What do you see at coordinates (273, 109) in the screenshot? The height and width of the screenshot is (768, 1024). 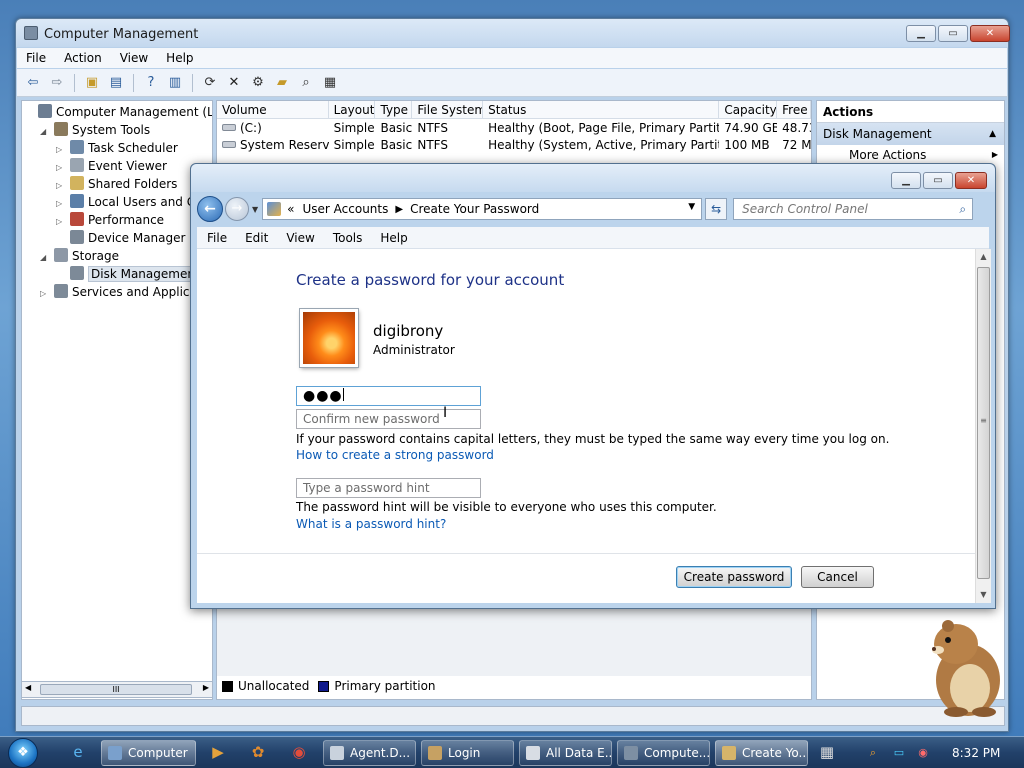 I see `column-header-volume: Volume` at bounding box center [273, 109].